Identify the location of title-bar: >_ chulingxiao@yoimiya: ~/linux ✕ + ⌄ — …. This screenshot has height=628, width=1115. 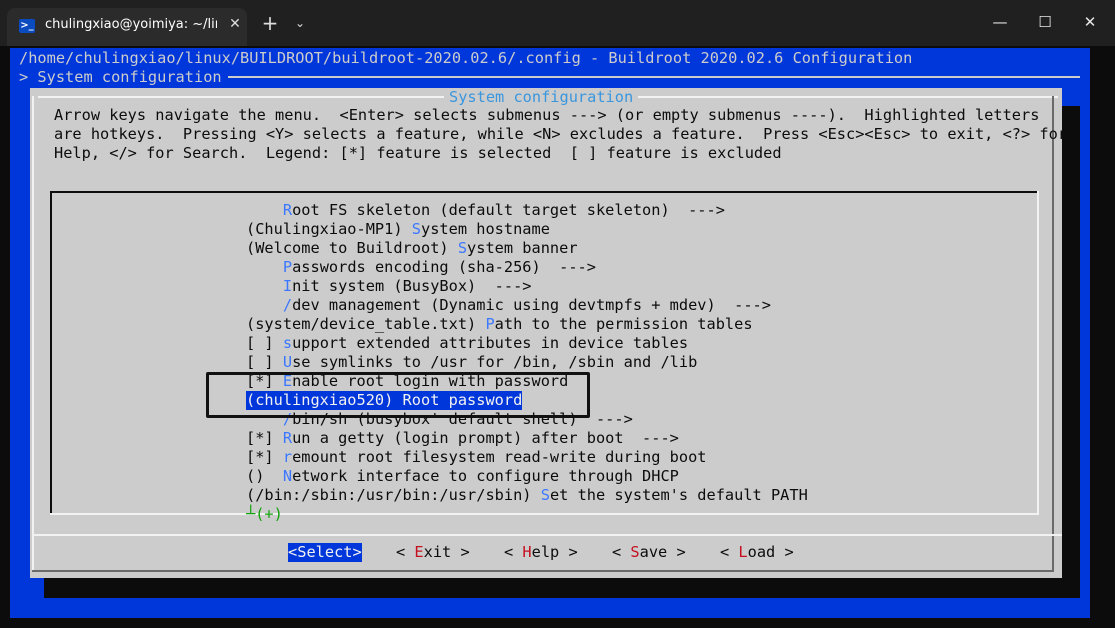
(557, 23).